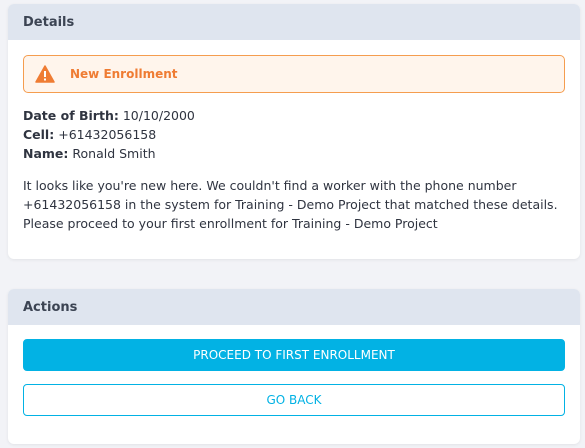 The image size is (585, 448). What do you see at coordinates (45, 74) in the screenshot?
I see `warning-triangle-icon` at bounding box center [45, 74].